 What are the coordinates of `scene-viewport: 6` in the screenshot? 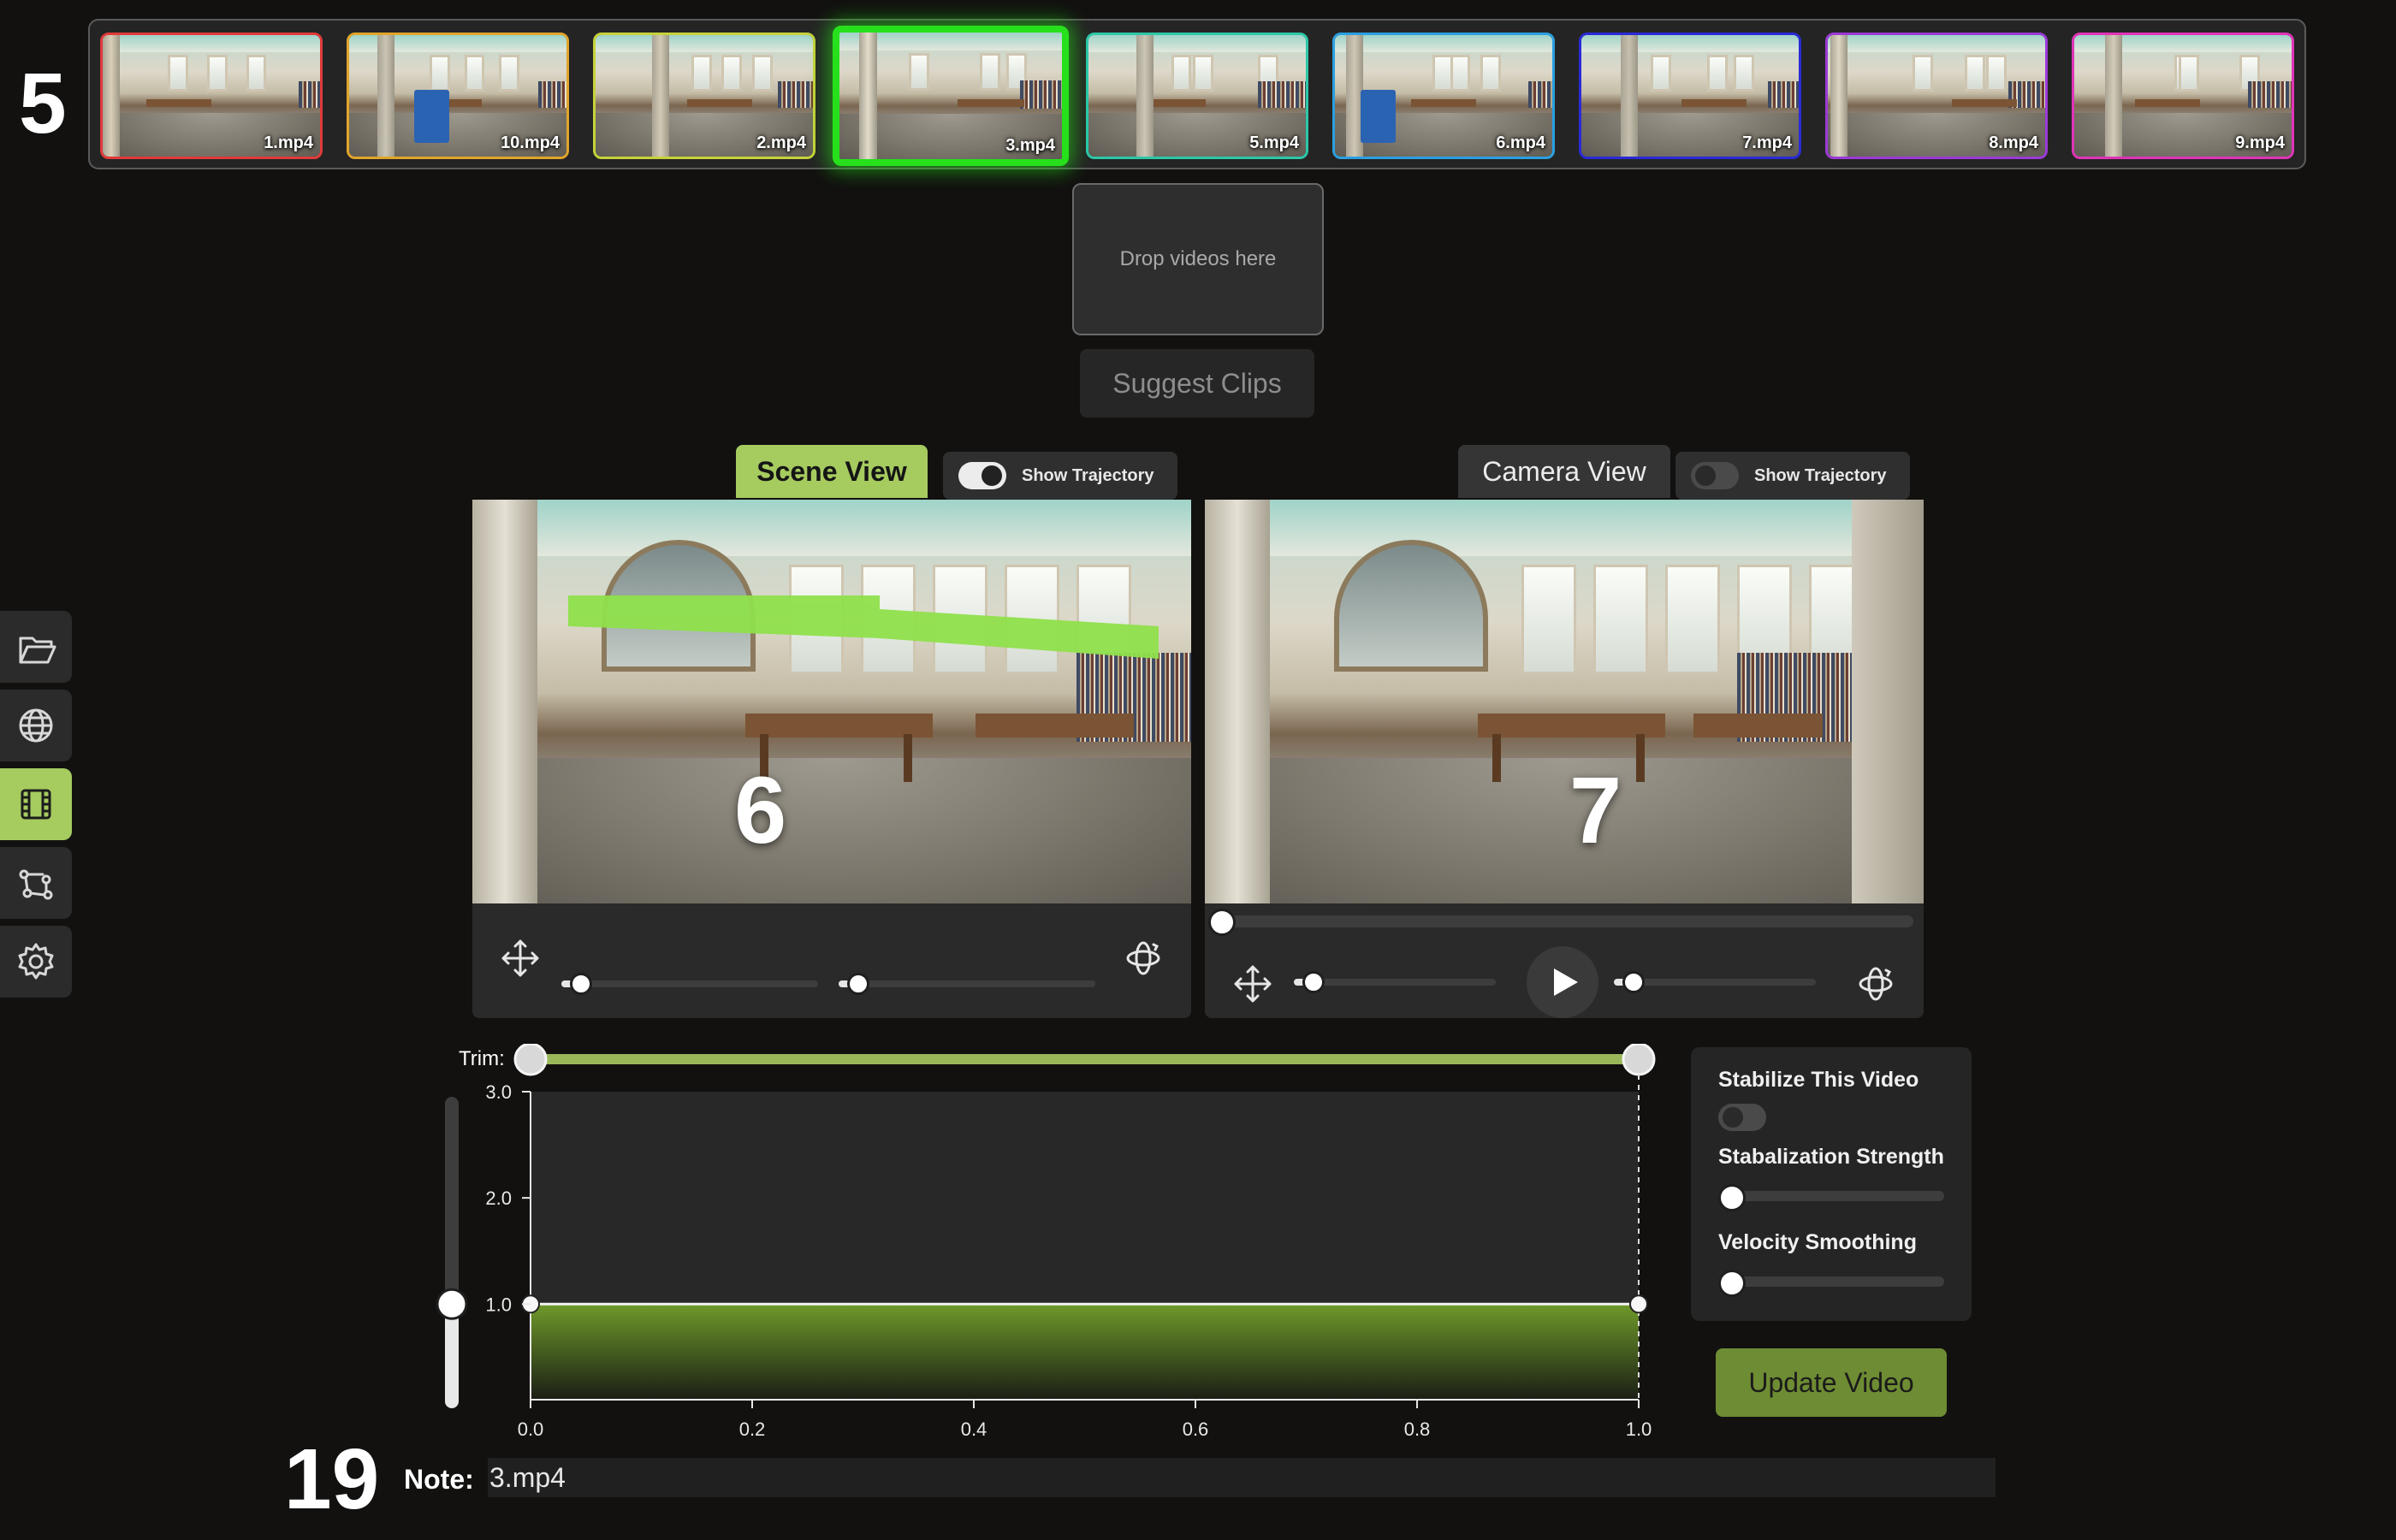 It's located at (831, 701).